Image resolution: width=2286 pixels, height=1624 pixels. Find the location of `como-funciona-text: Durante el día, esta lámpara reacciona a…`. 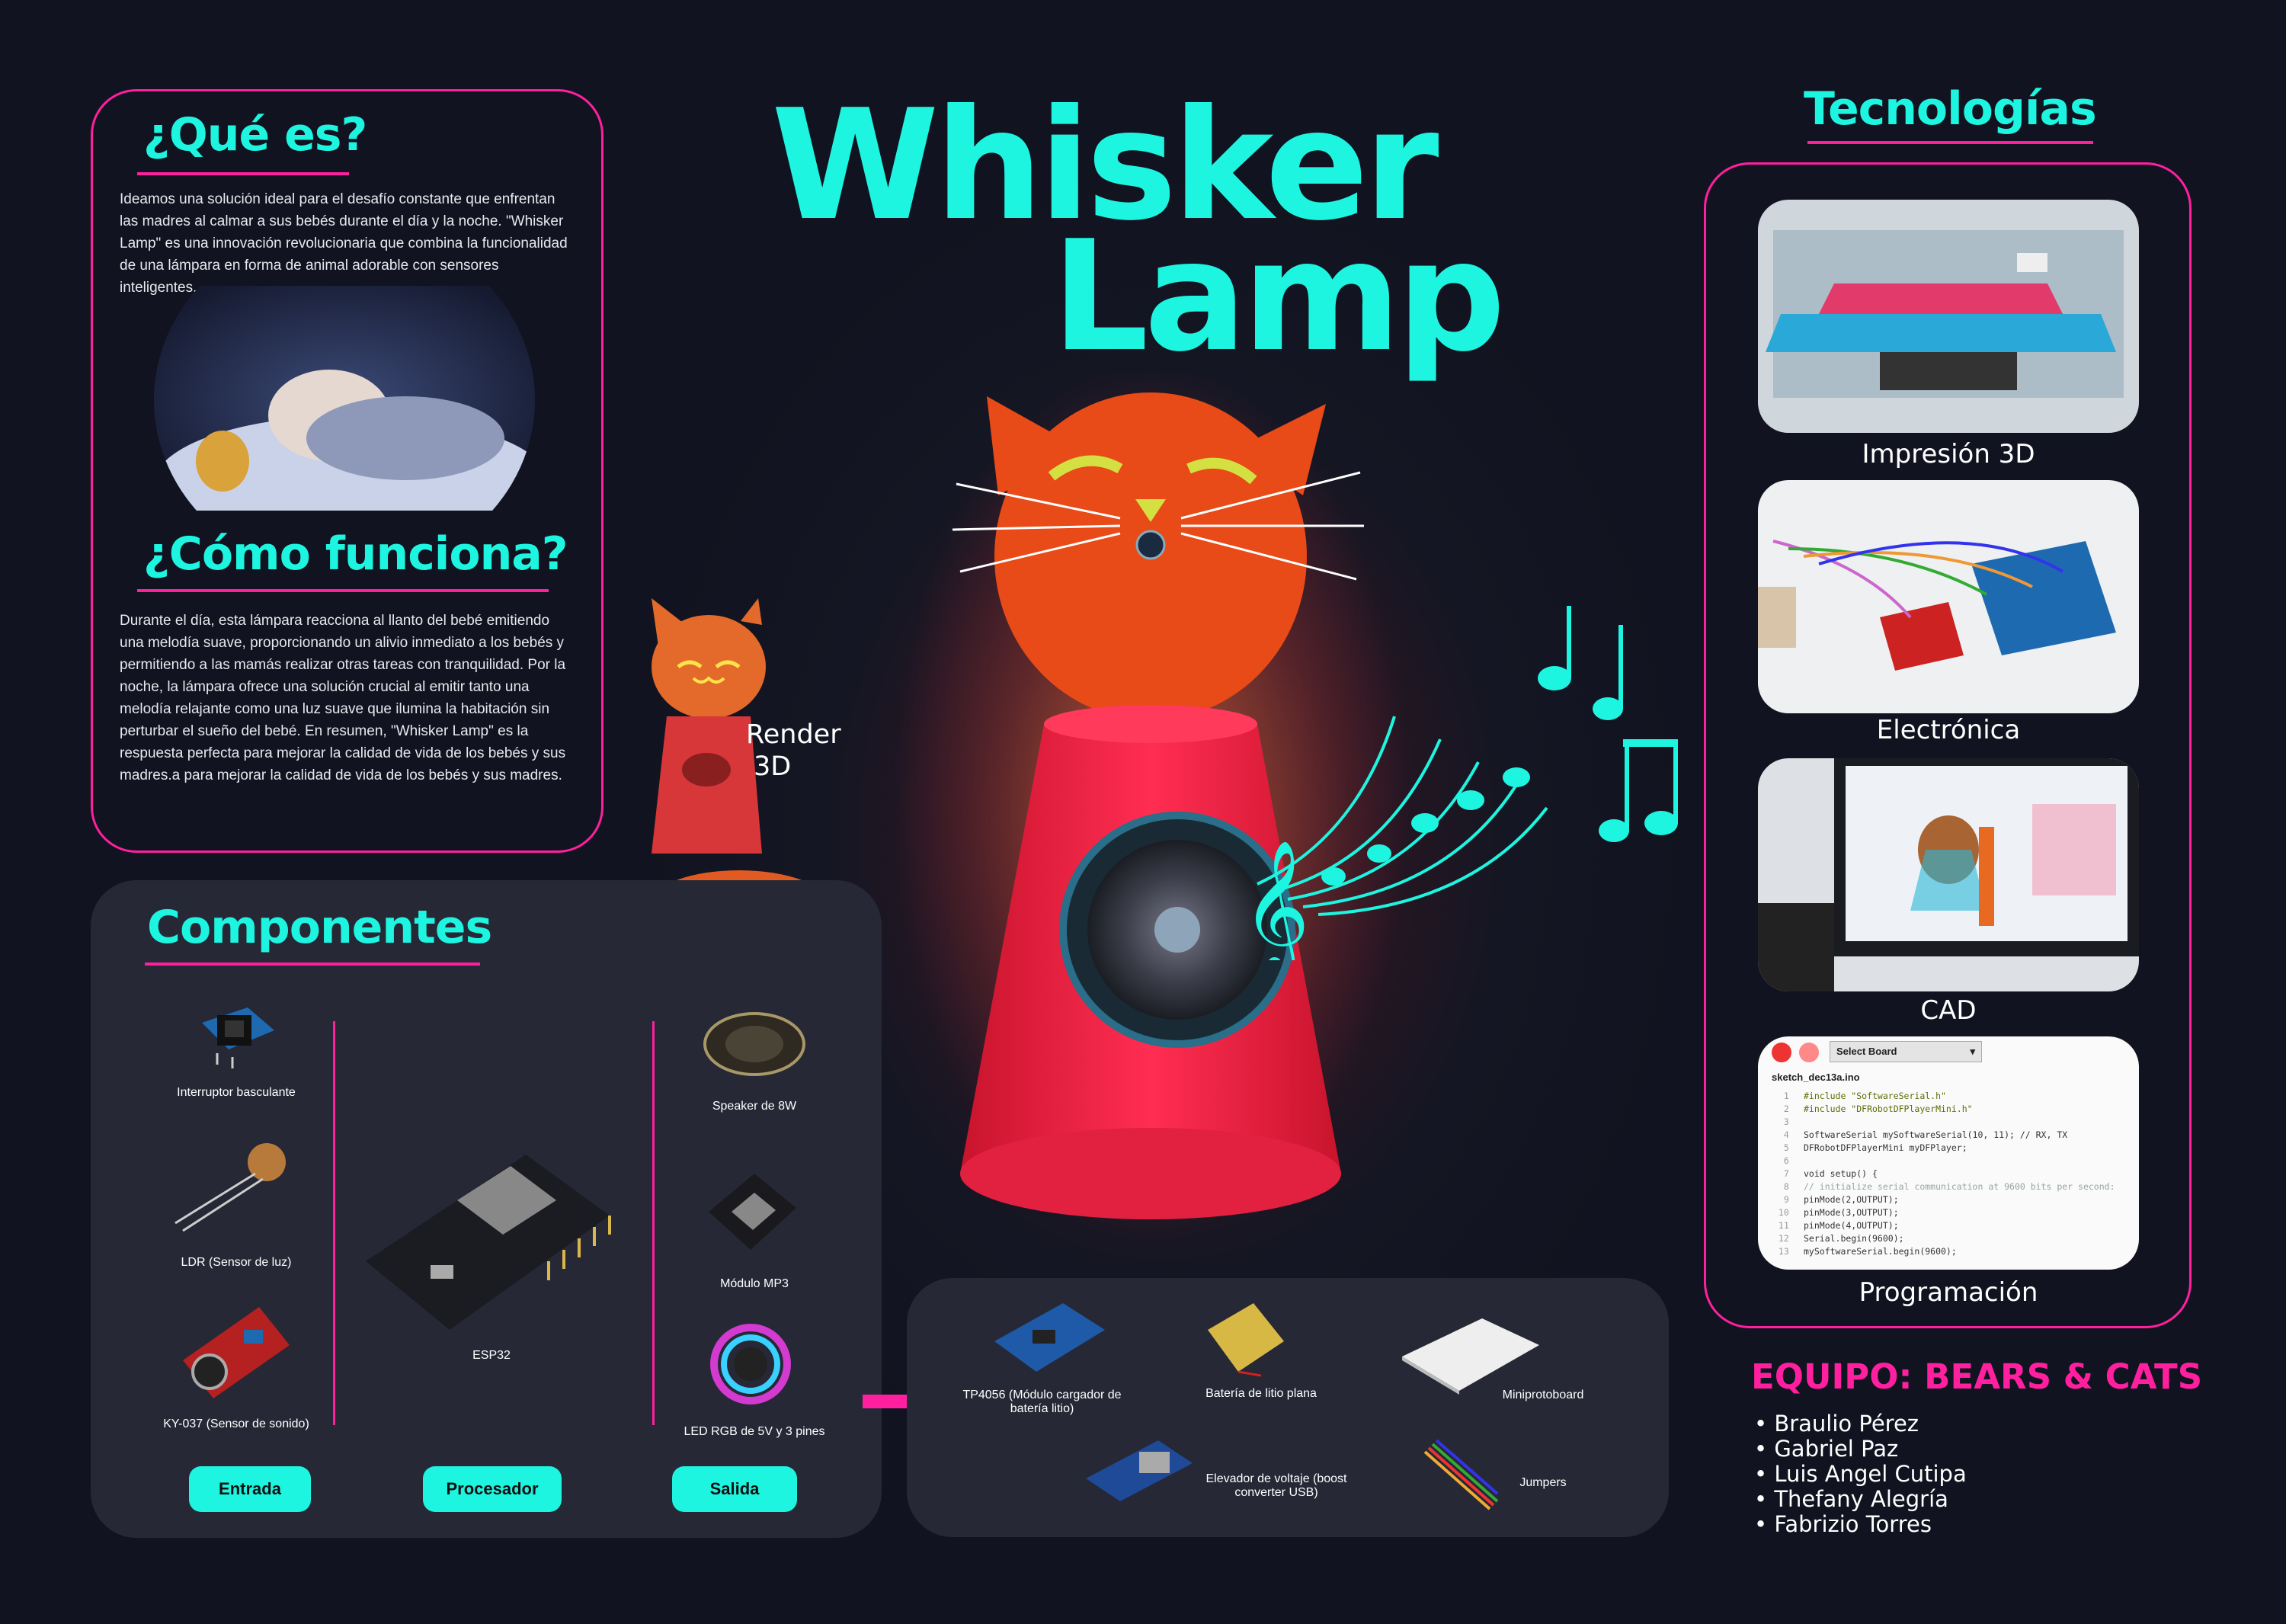

como-funciona-text: Durante el día, esta lámpara reacciona a… is located at coordinates (343, 698).